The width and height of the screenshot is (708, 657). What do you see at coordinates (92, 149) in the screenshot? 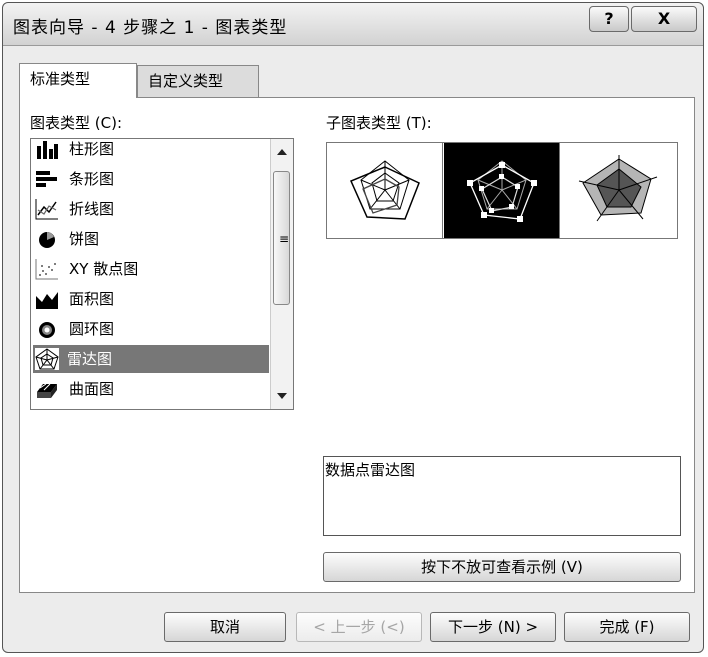
I see `list-item-label: 柱形图` at bounding box center [92, 149].